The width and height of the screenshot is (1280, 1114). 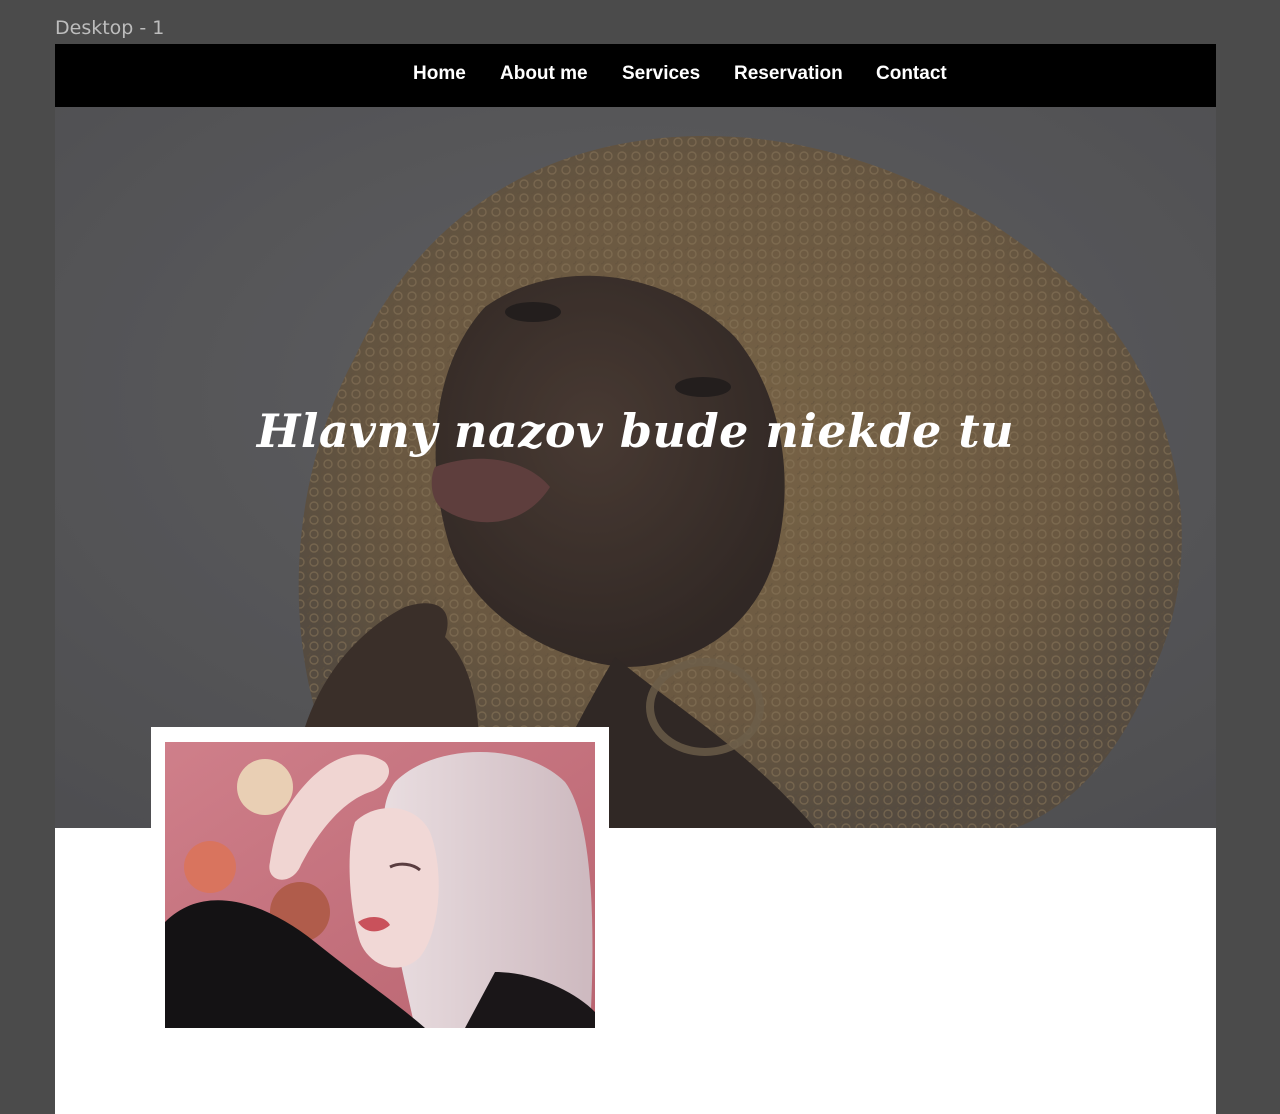 I want to click on nav-item-about-me: About me, so click(x=544, y=74).